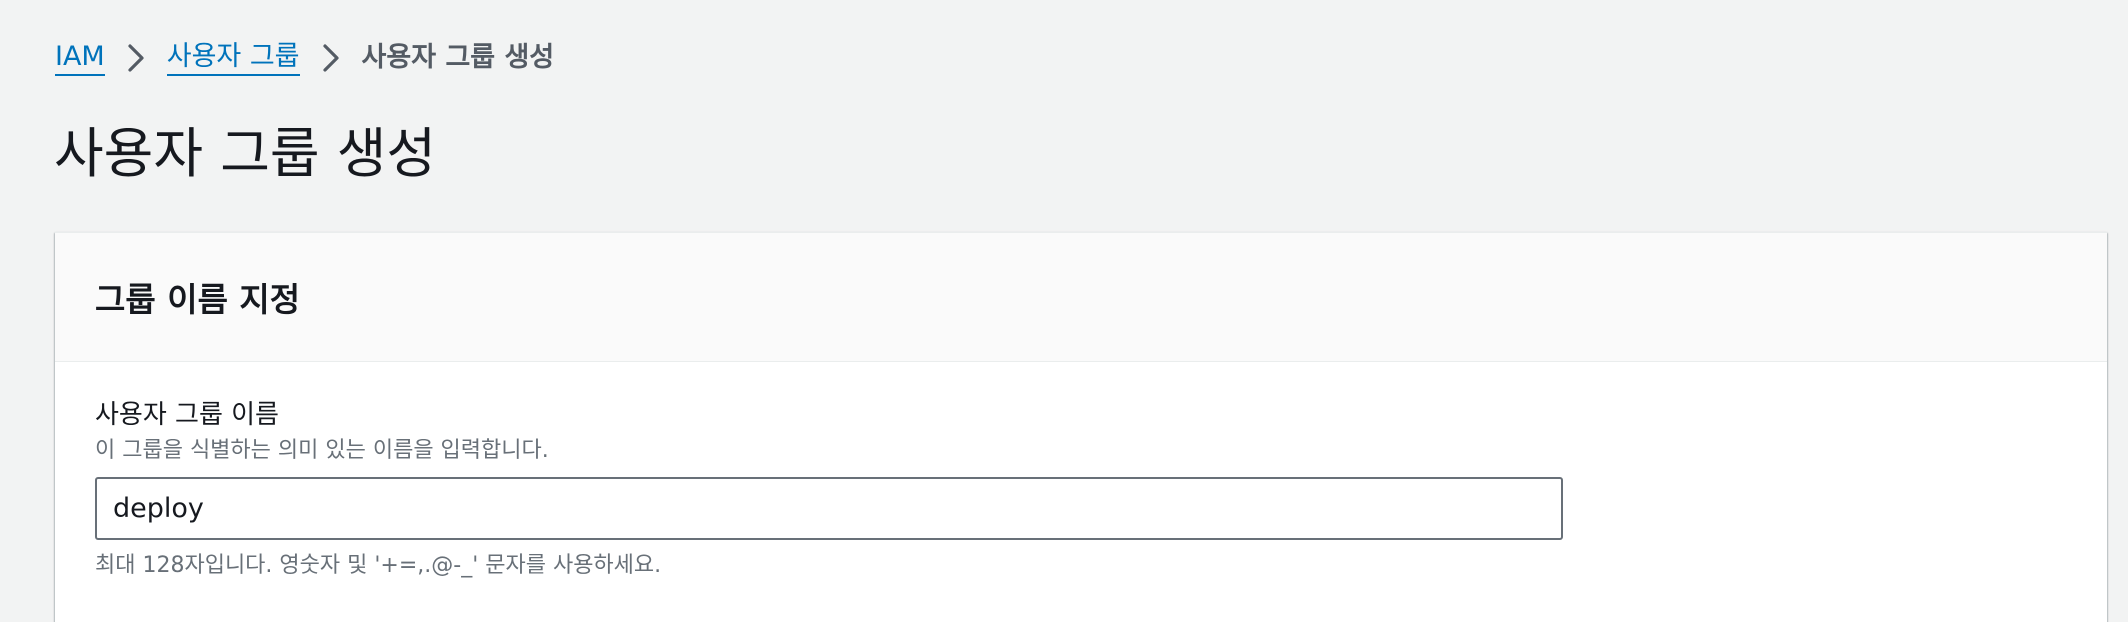 This screenshot has height=622, width=2128. What do you see at coordinates (245, 153) in the screenshot?
I see `page-title: 사용자 그룹 생성` at bounding box center [245, 153].